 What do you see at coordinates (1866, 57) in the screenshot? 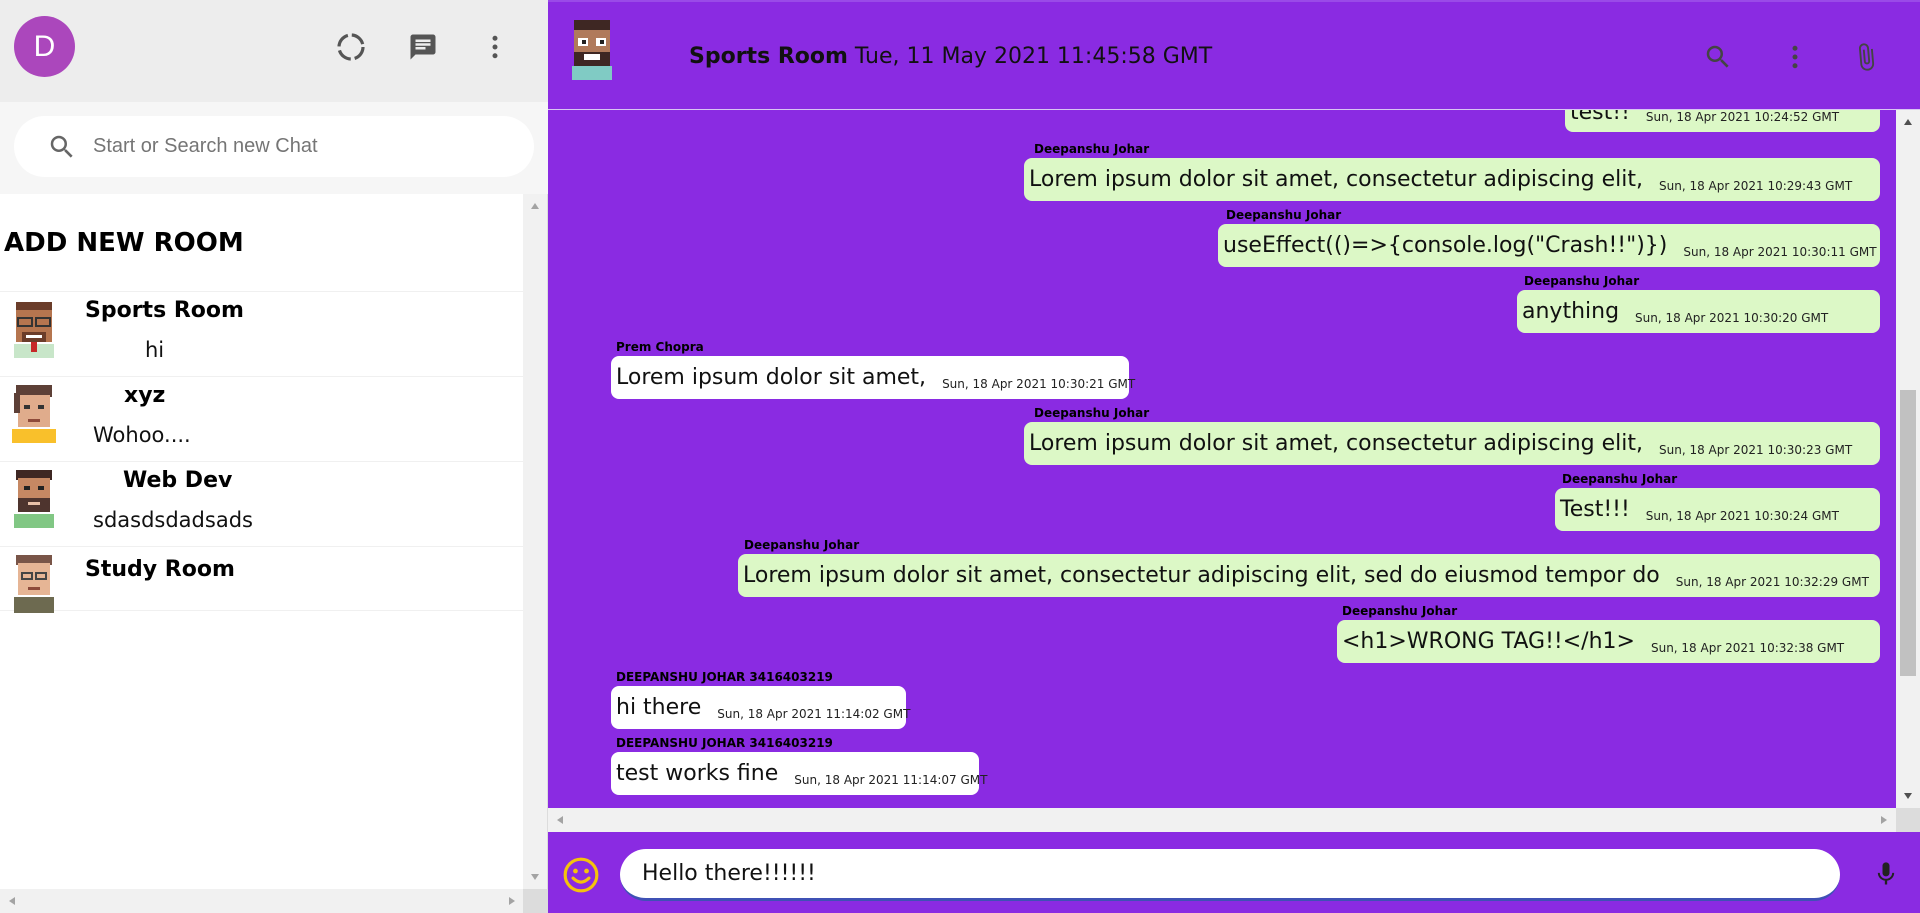
I see `attach-icon` at bounding box center [1866, 57].